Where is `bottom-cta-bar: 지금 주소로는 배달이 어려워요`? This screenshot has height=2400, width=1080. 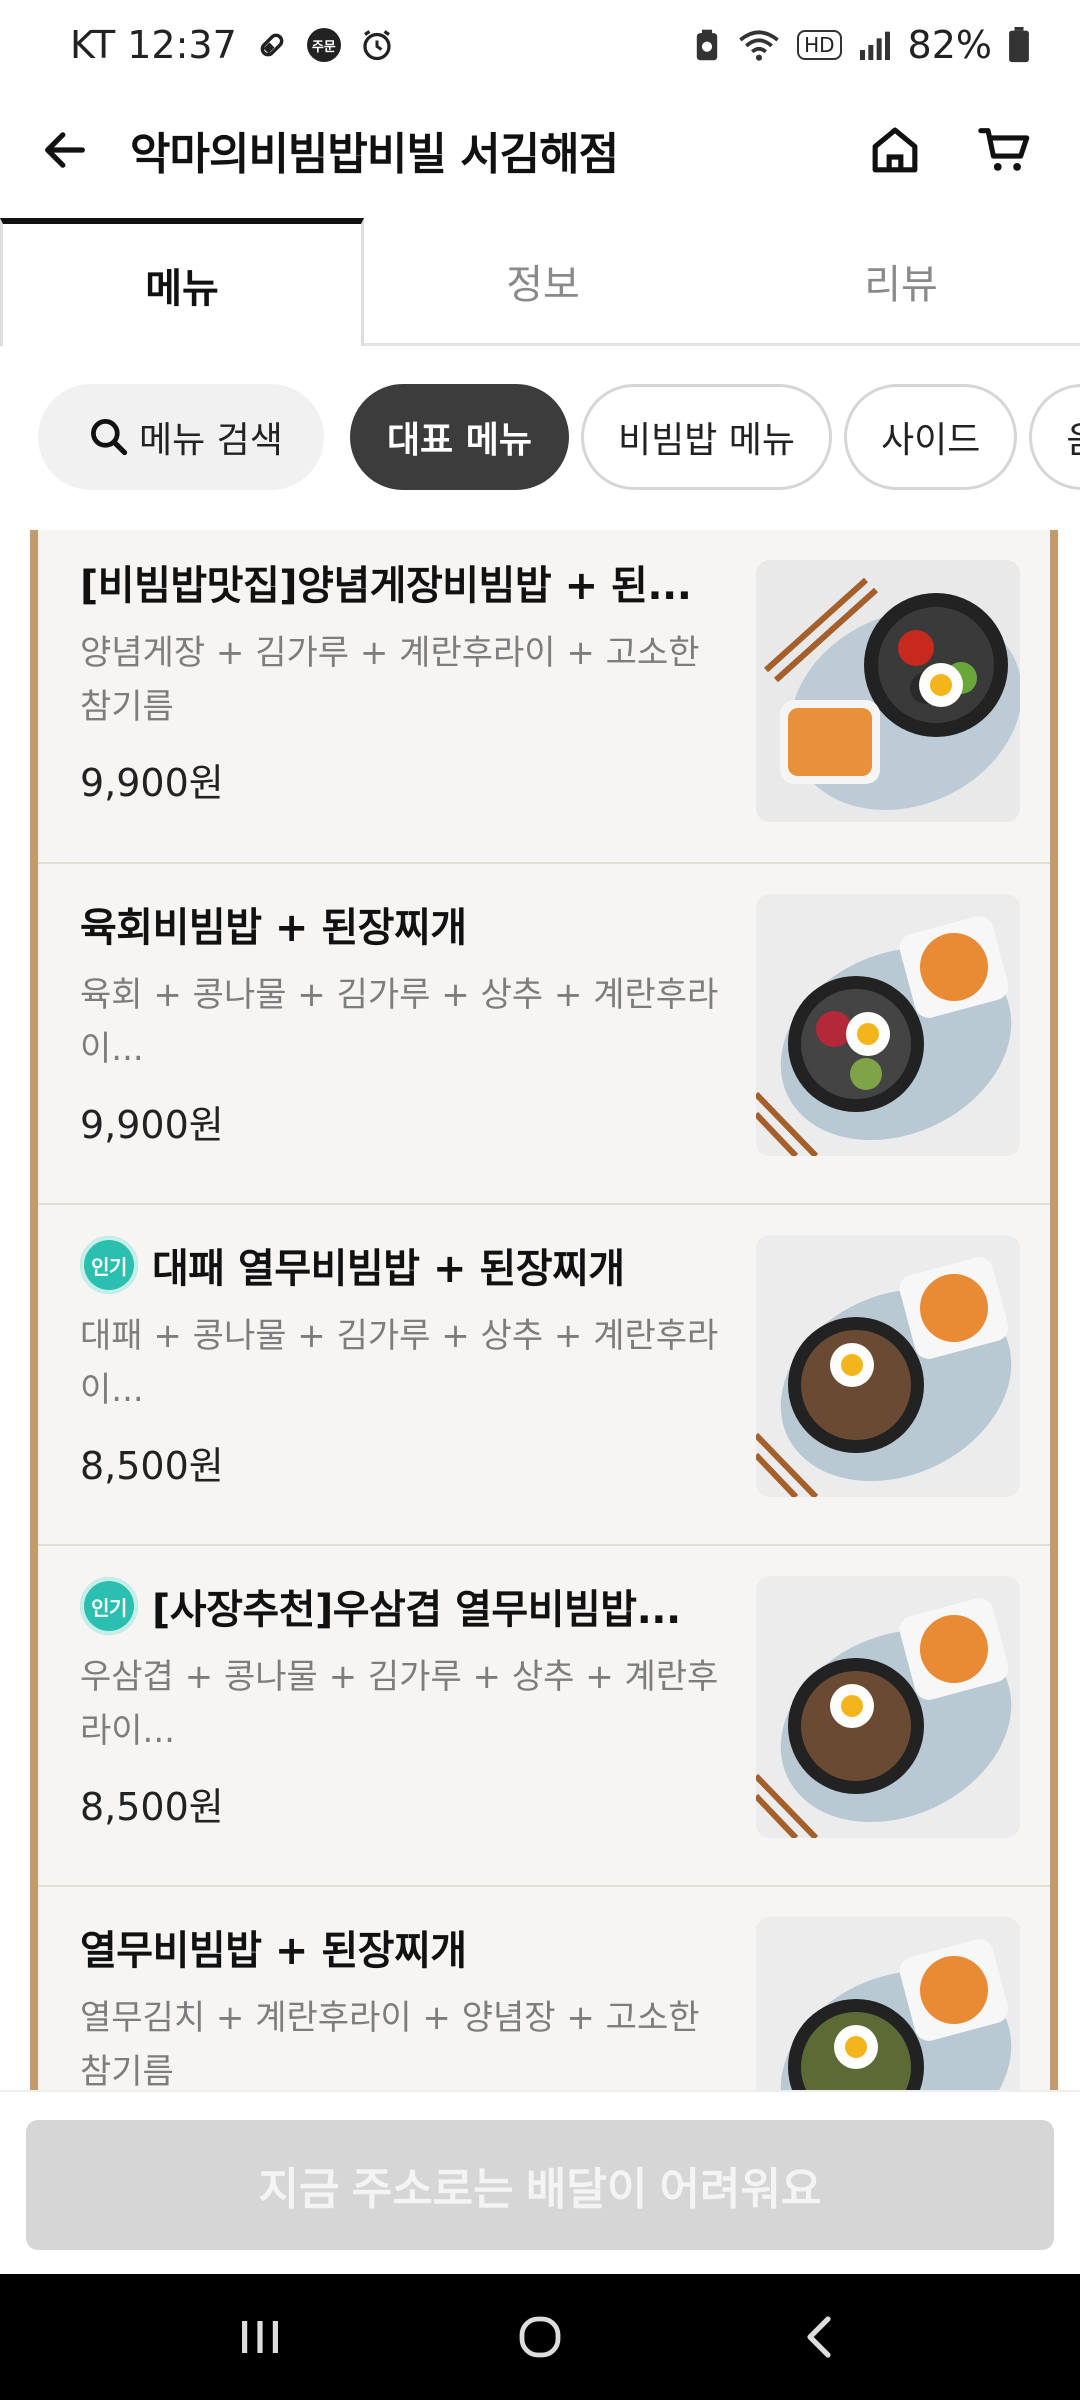 bottom-cta-bar: 지금 주소로는 배달이 어려워요 is located at coordinates (540, 2182).